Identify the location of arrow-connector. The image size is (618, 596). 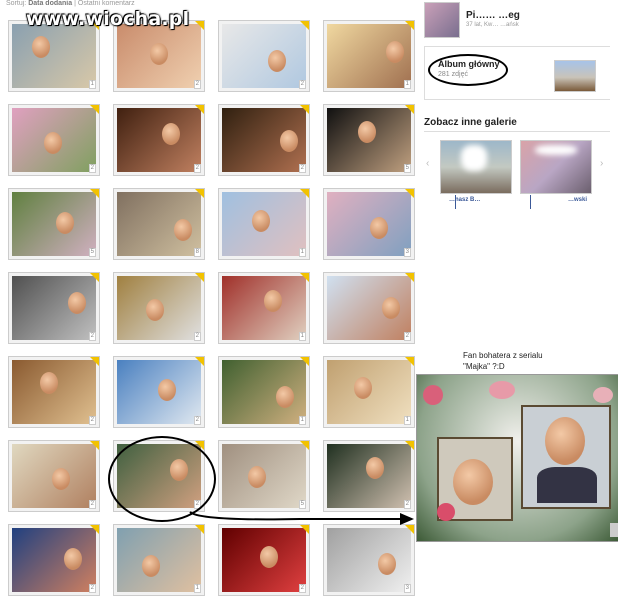
(301, 518).